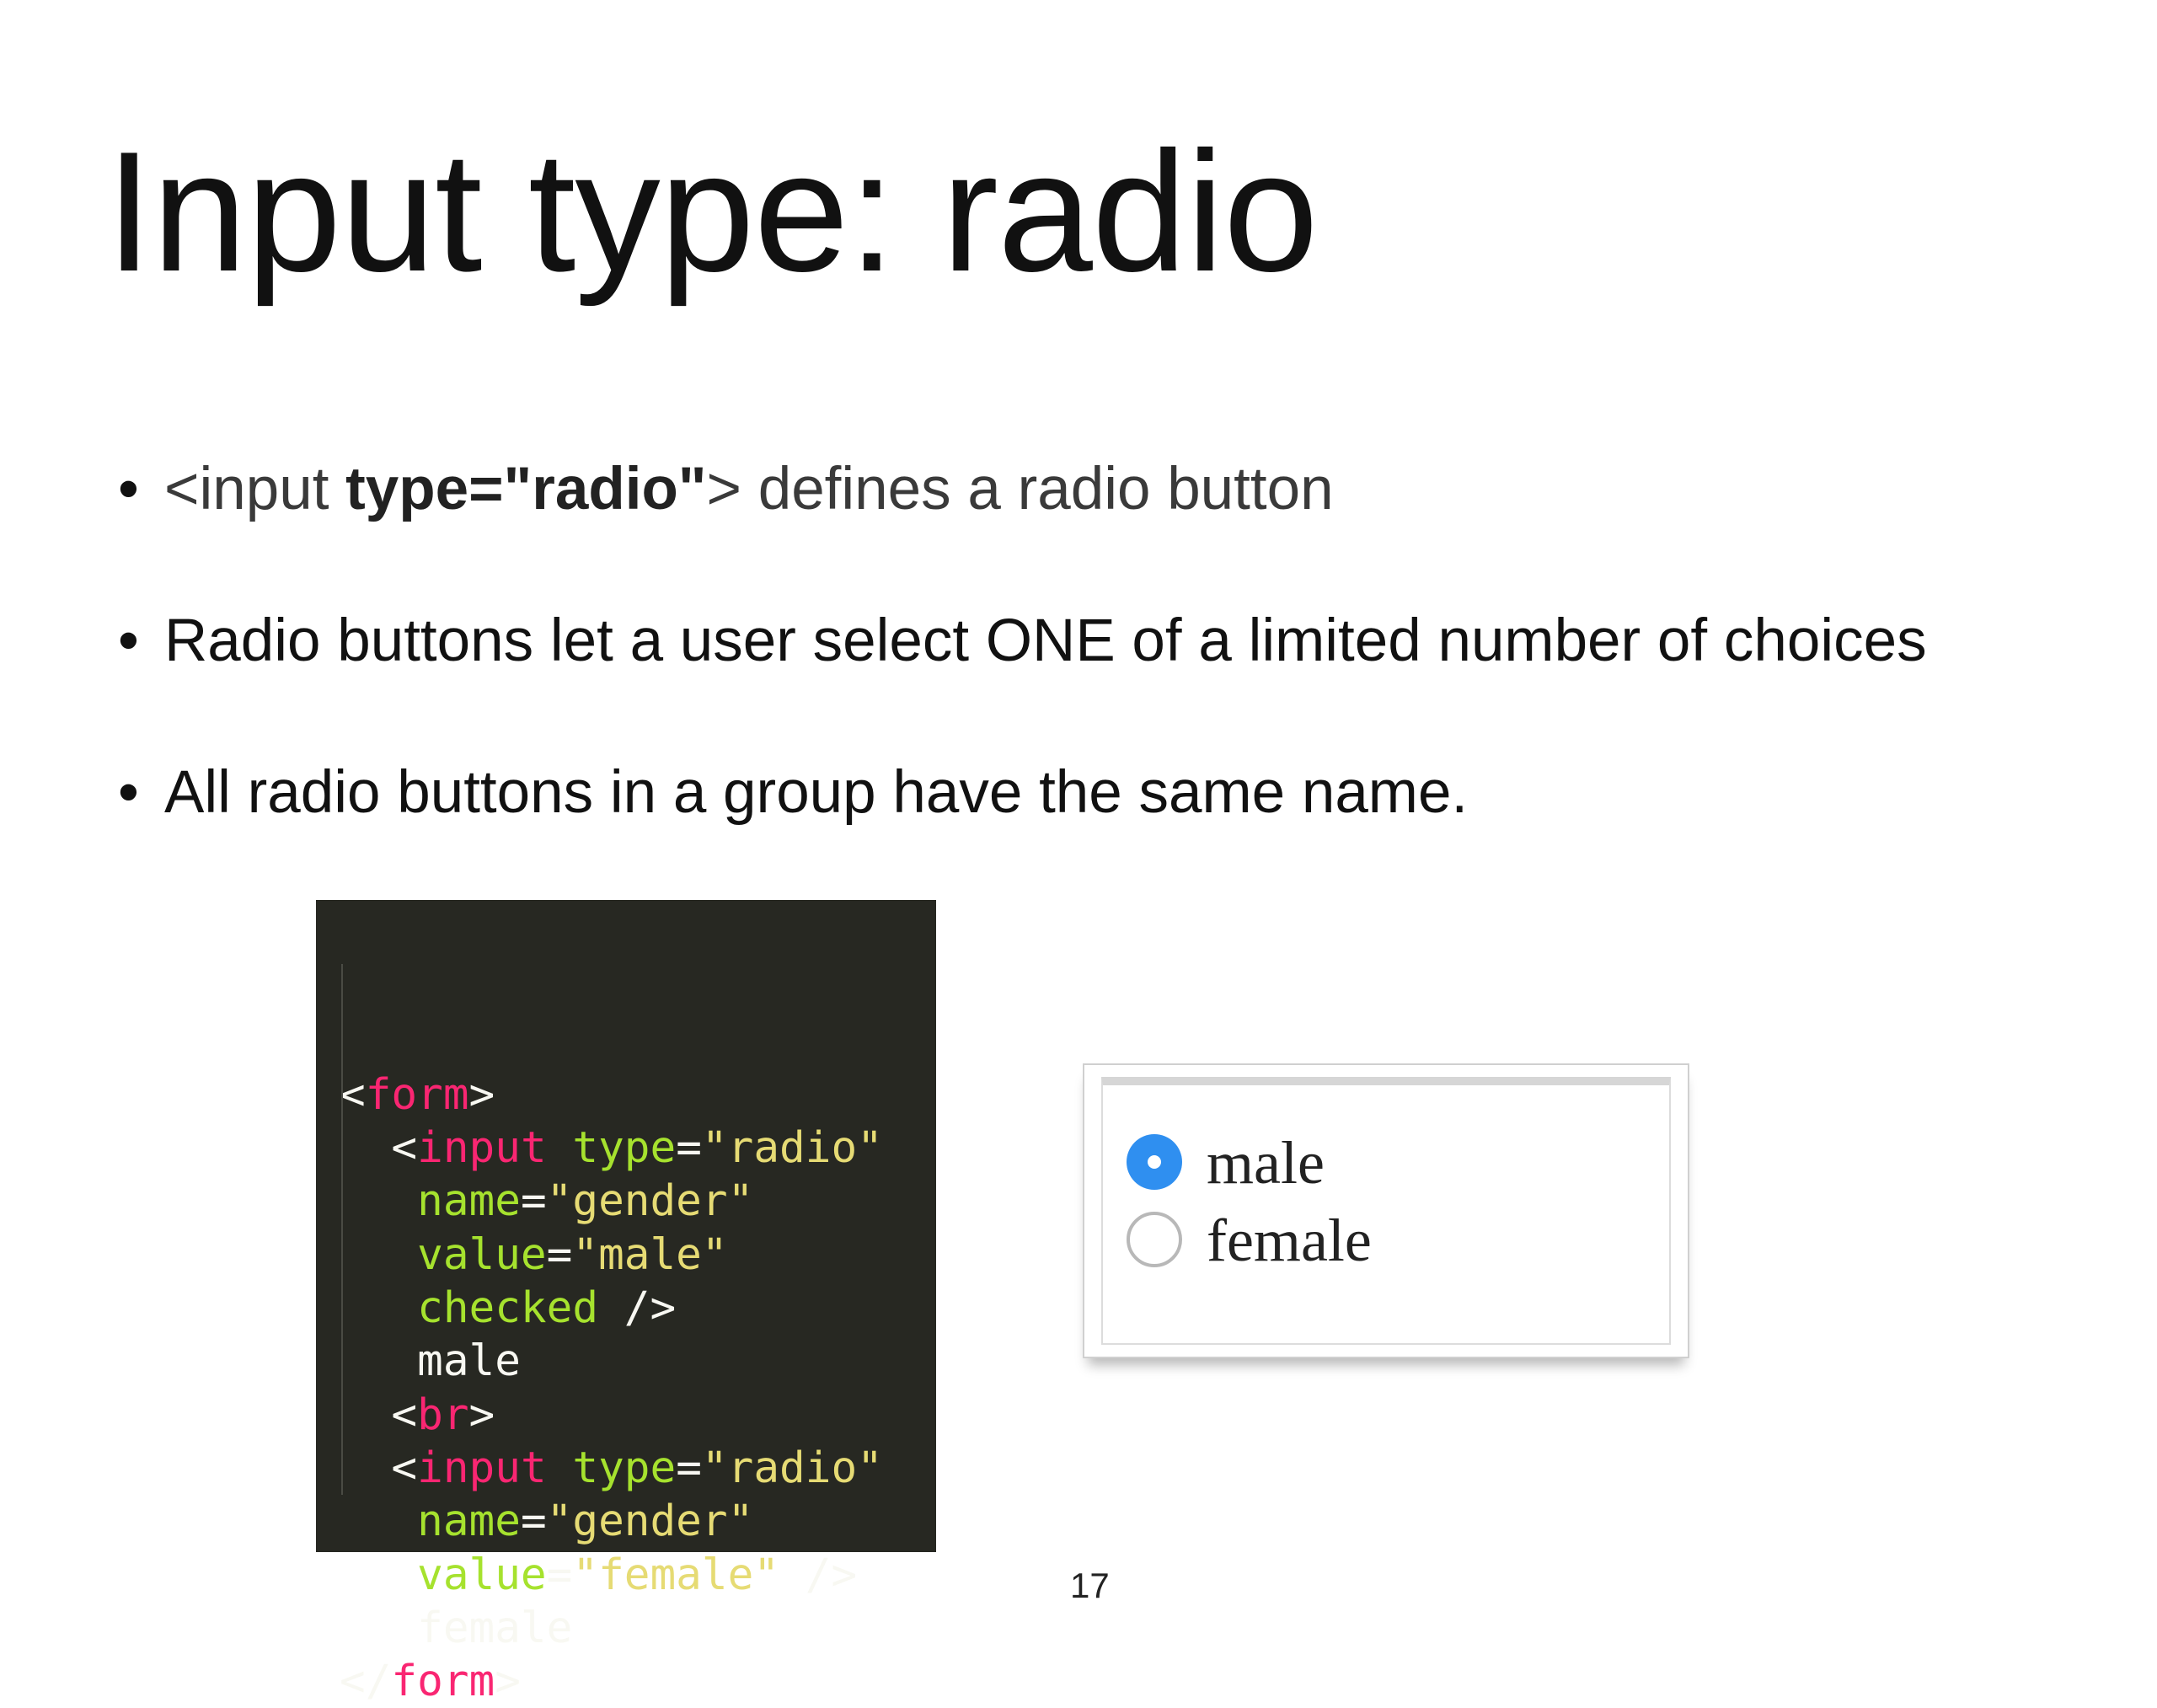 This screenshot has height=1708, width=2157. I want to click on code-token: checked, so click(469, 1308).